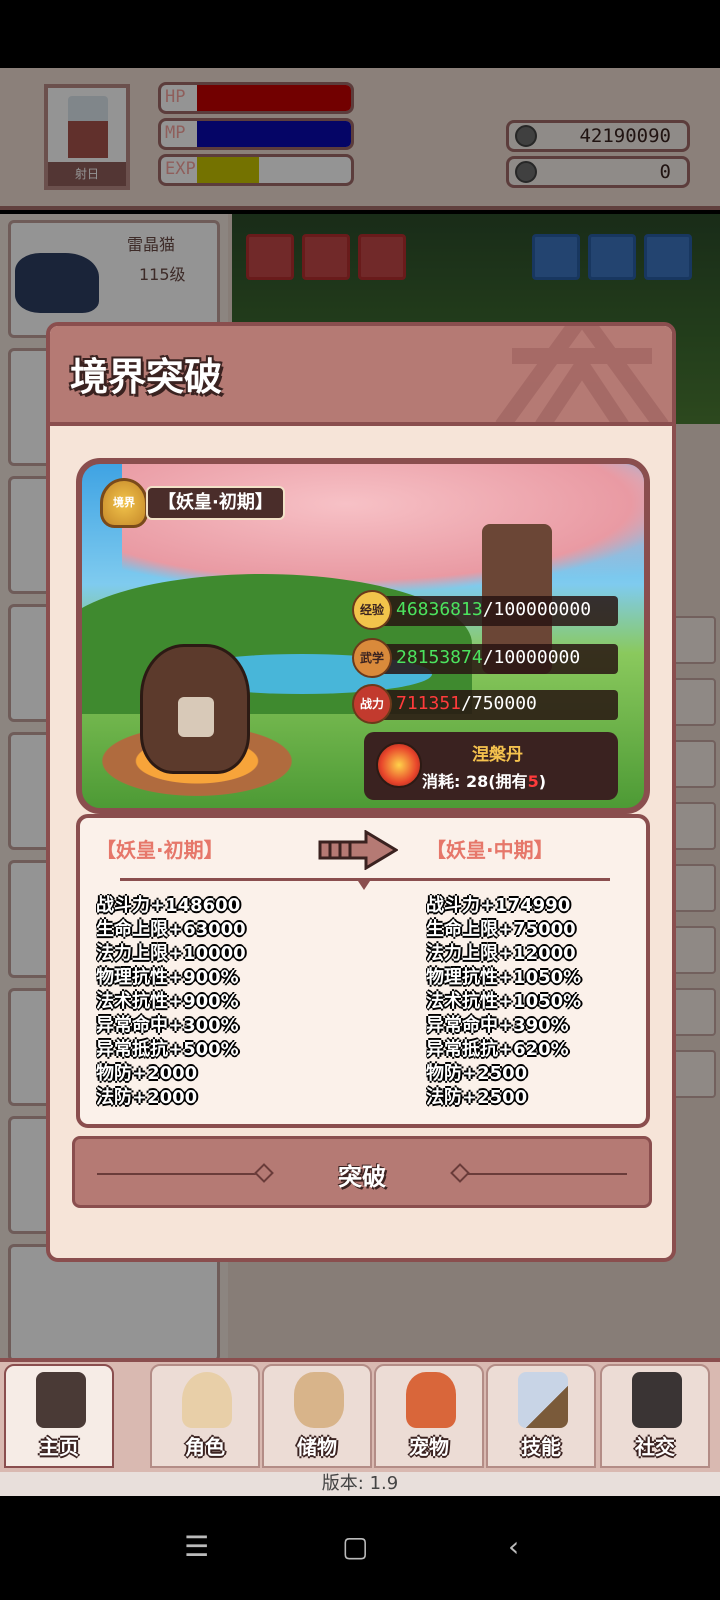 The width and height of the screenshot is (720, 1600). What do you see at coordinates (477, 1097) in the screenshot?
I see `stat-line: 法防+2500` at bounding box center [477, 1097].